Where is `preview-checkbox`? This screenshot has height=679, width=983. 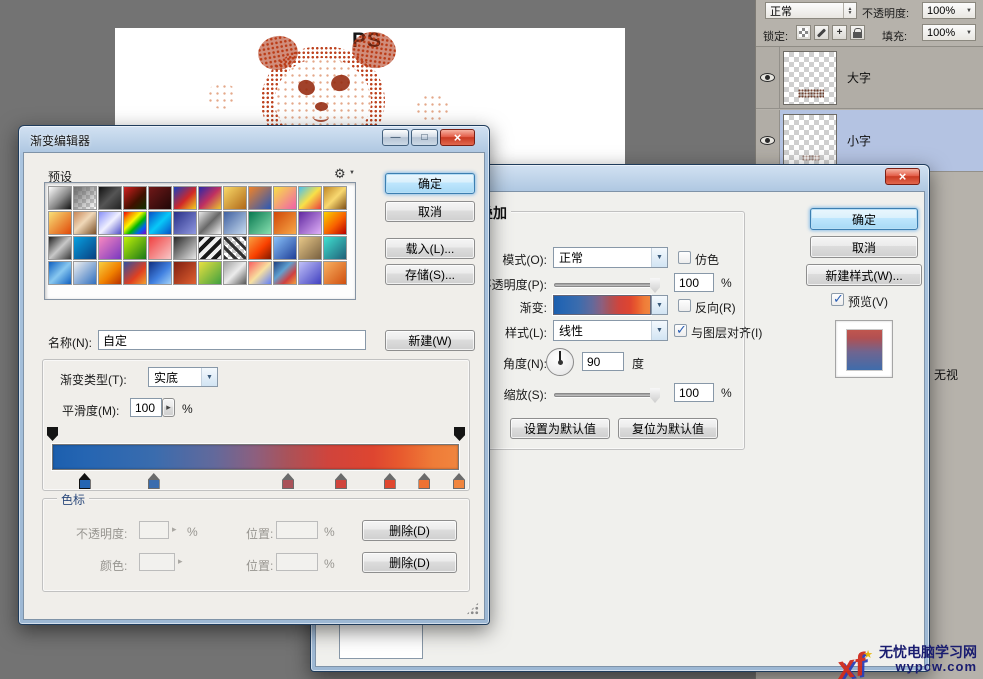
preview-checkbox is located at coordinates (837, 299).